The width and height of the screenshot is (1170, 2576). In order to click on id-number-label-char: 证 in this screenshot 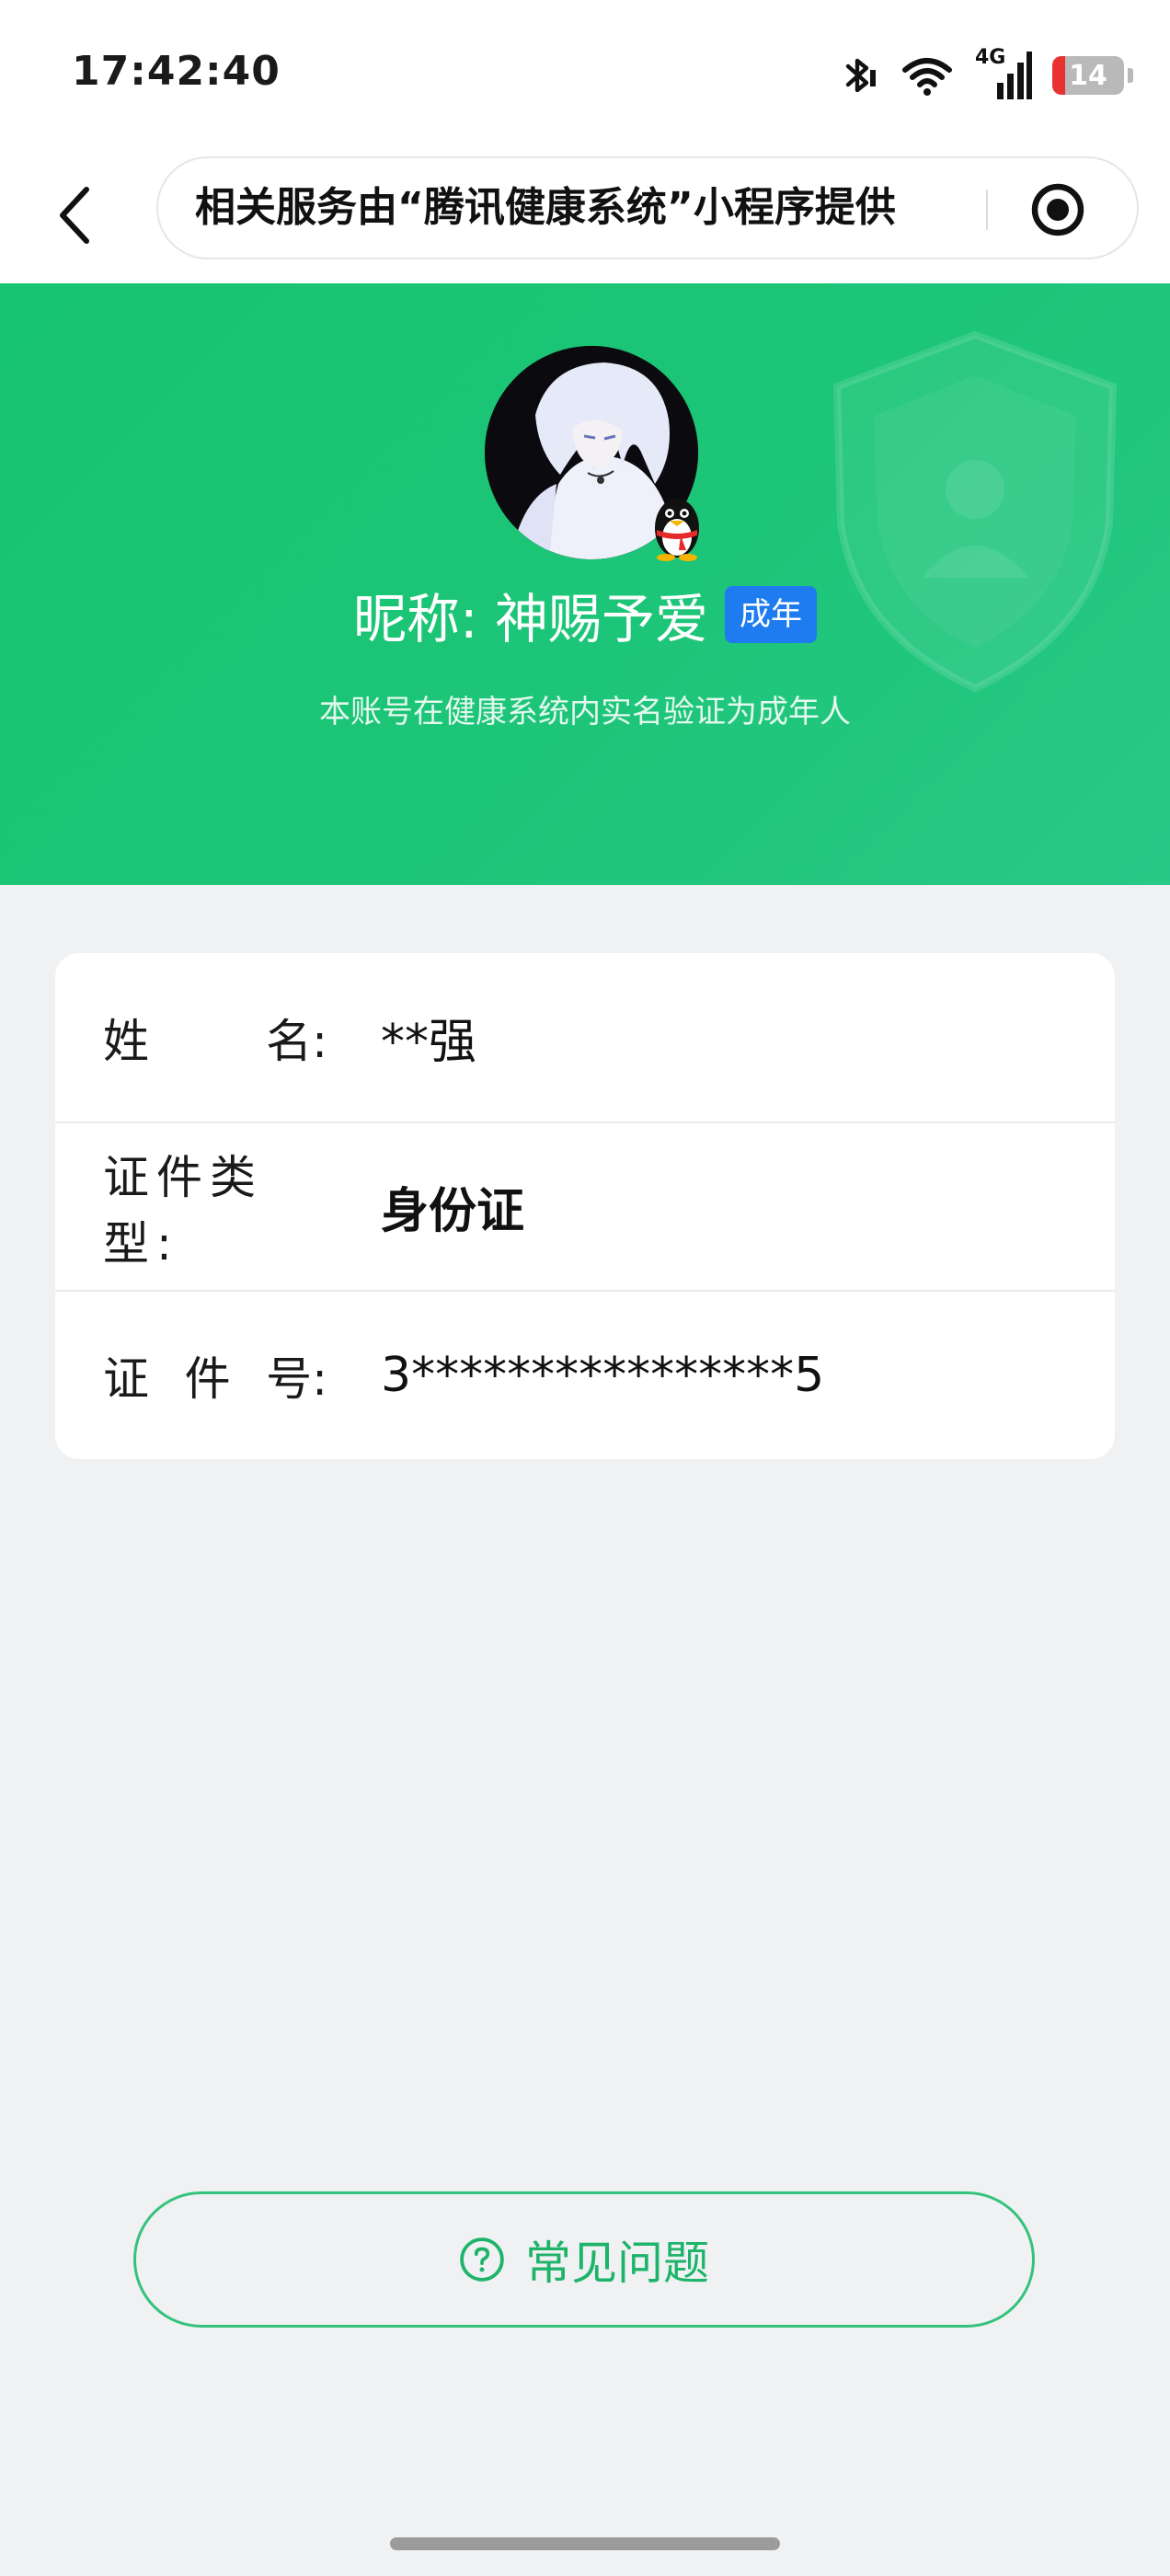, I will do `click(126, 1378)`.